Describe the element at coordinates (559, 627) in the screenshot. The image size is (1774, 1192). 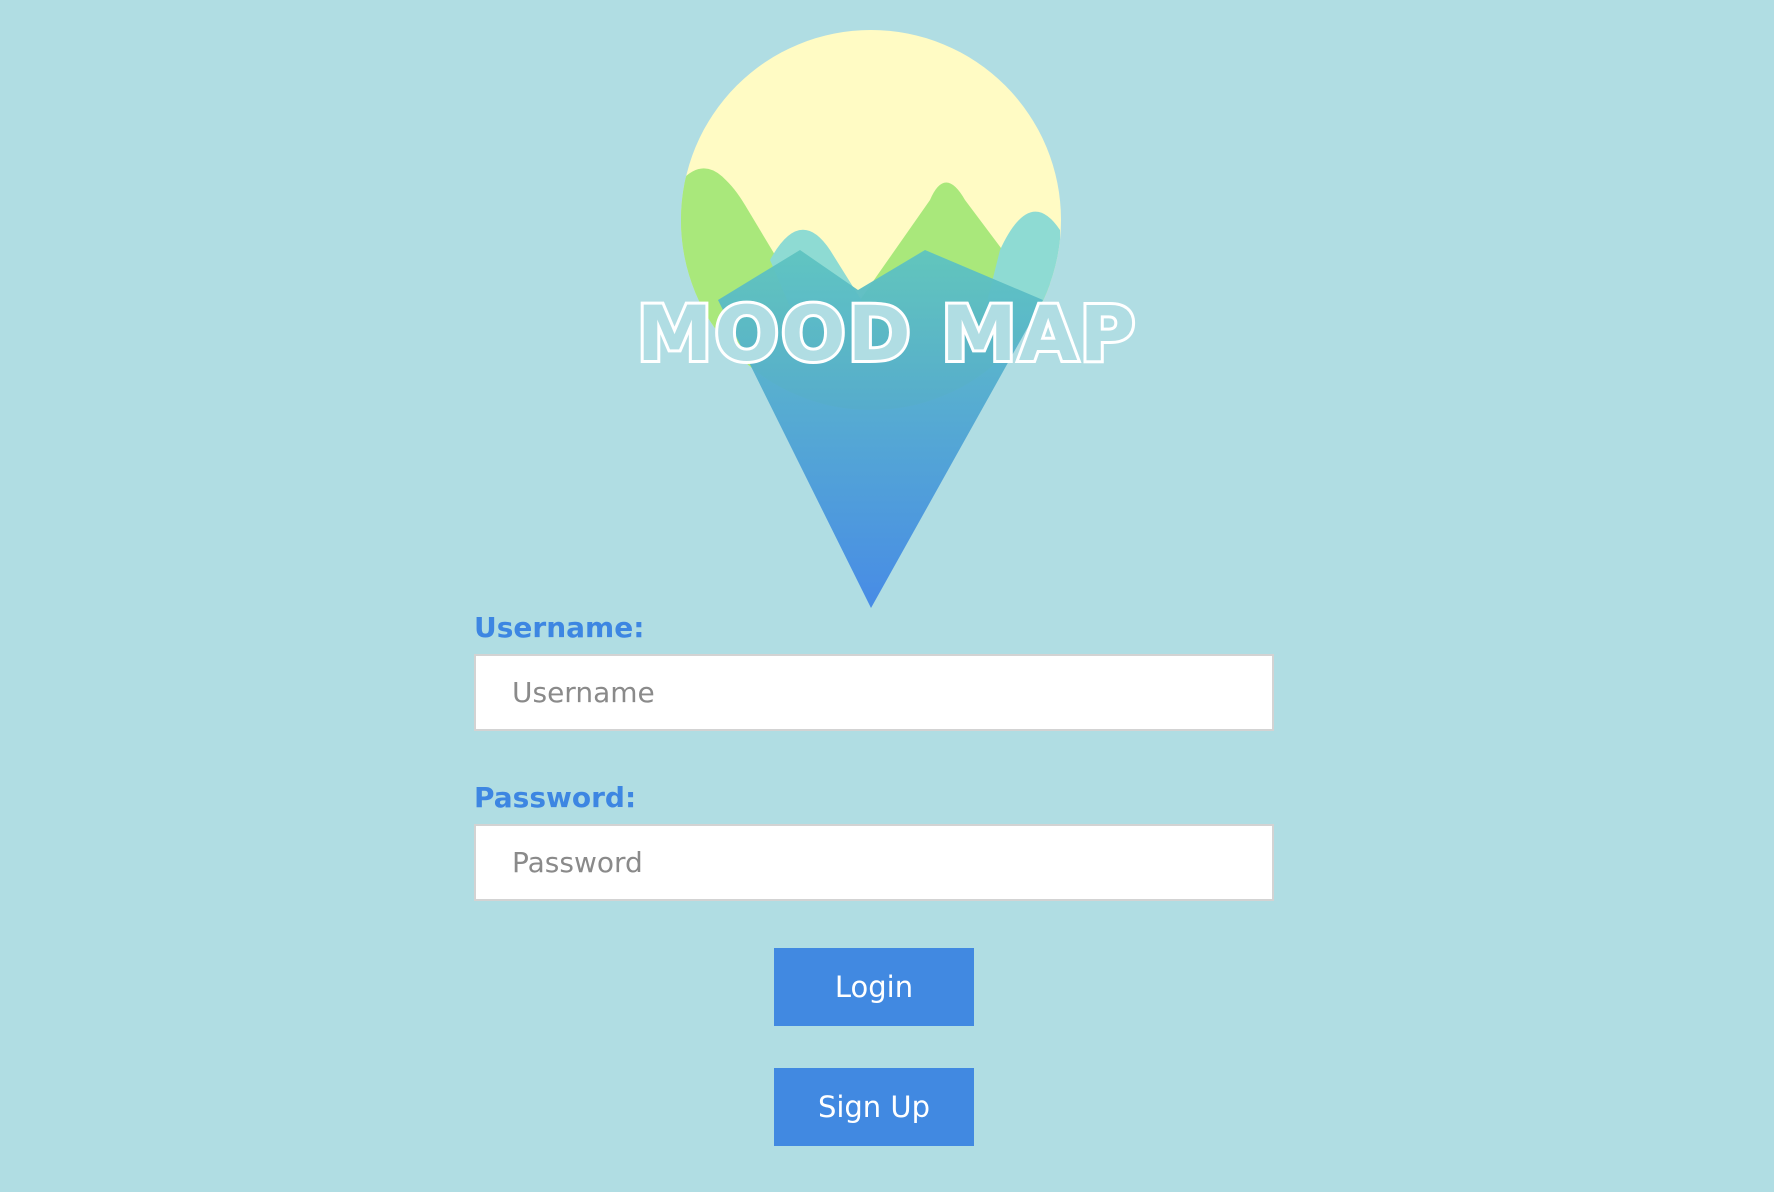
I see `username-label: Username:` at that location.